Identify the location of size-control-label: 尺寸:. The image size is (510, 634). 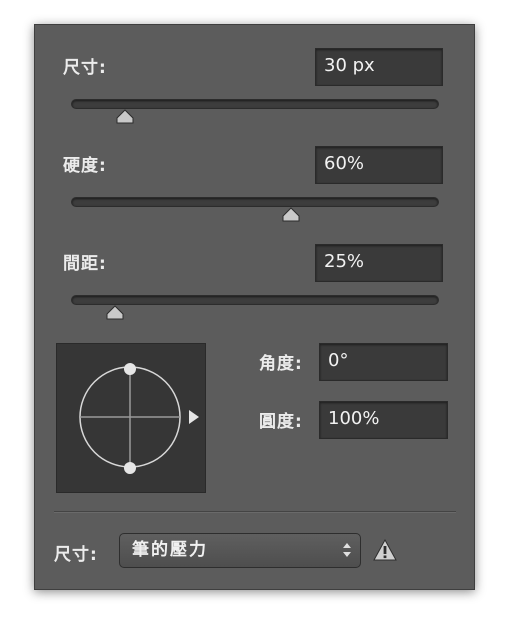
(76, 555).